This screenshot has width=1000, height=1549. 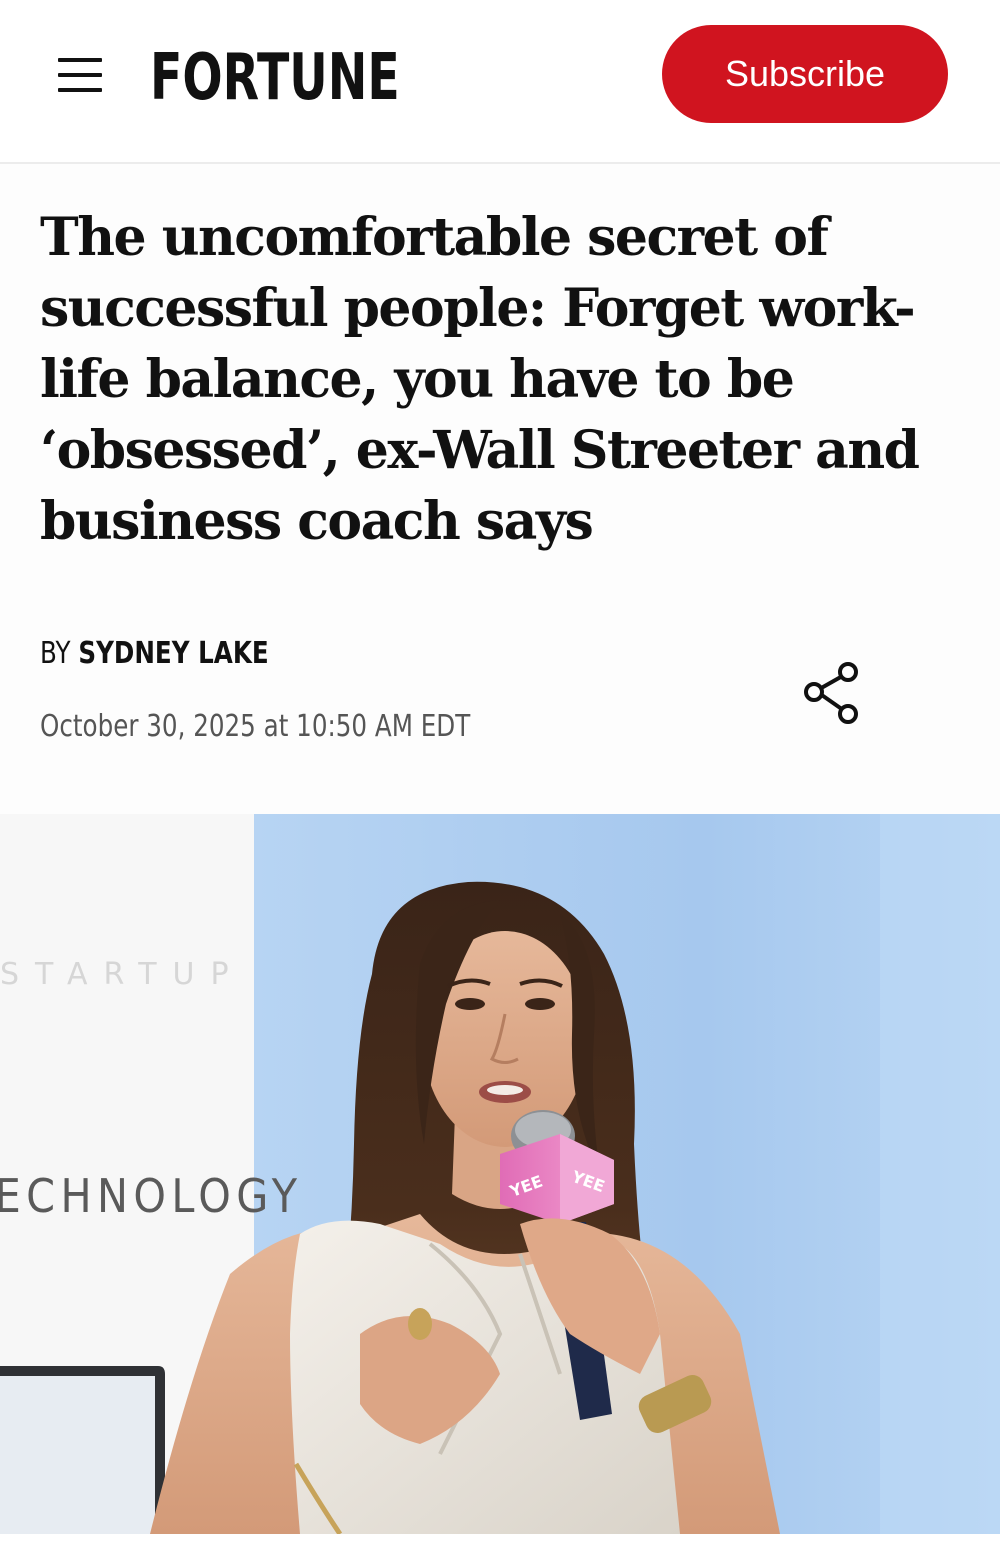 What do you see at coordinates (500, 82) in the screenshot?
I see `site-header: FORTUNE Subscribe` at bounding box center [500, 82].